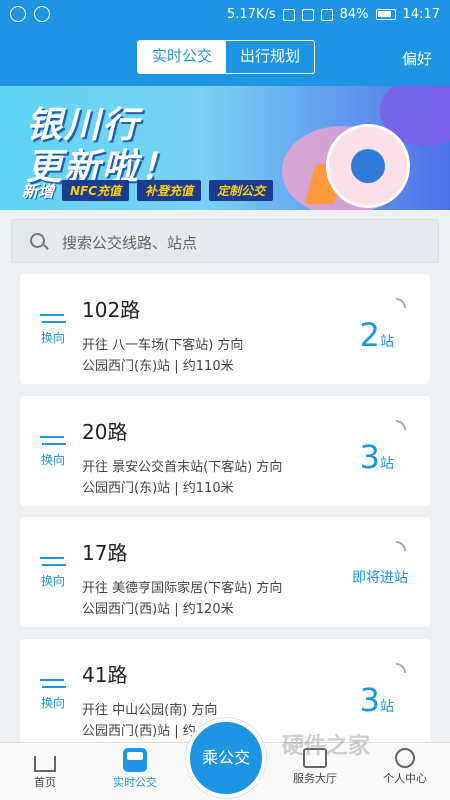  I want to click on nav-item-realtime-bus: 实时公交, so click(135, 766).